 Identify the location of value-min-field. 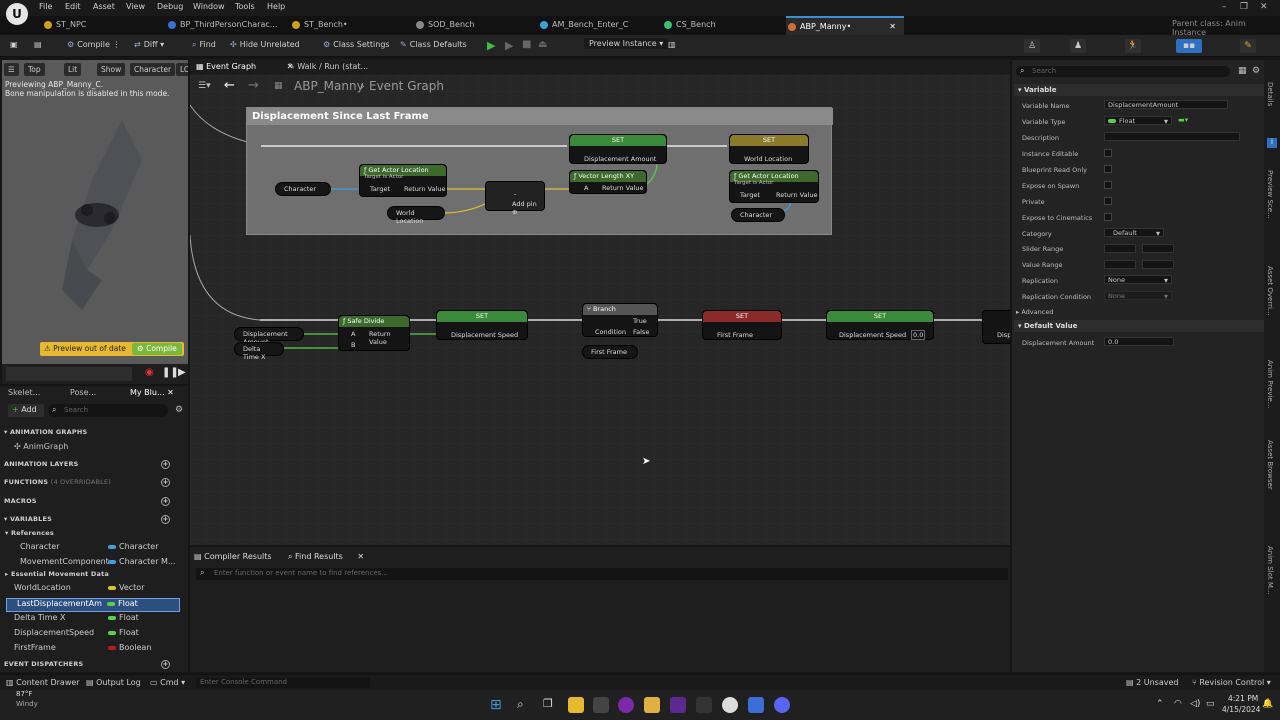
(1120, 264).